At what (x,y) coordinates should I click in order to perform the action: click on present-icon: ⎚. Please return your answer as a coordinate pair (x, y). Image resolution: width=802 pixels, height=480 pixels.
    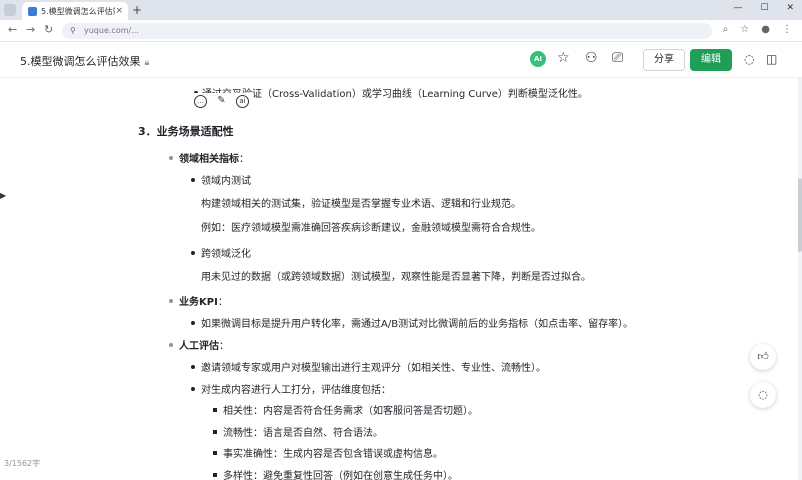
    Looking at the image, I should click on (617, 58).